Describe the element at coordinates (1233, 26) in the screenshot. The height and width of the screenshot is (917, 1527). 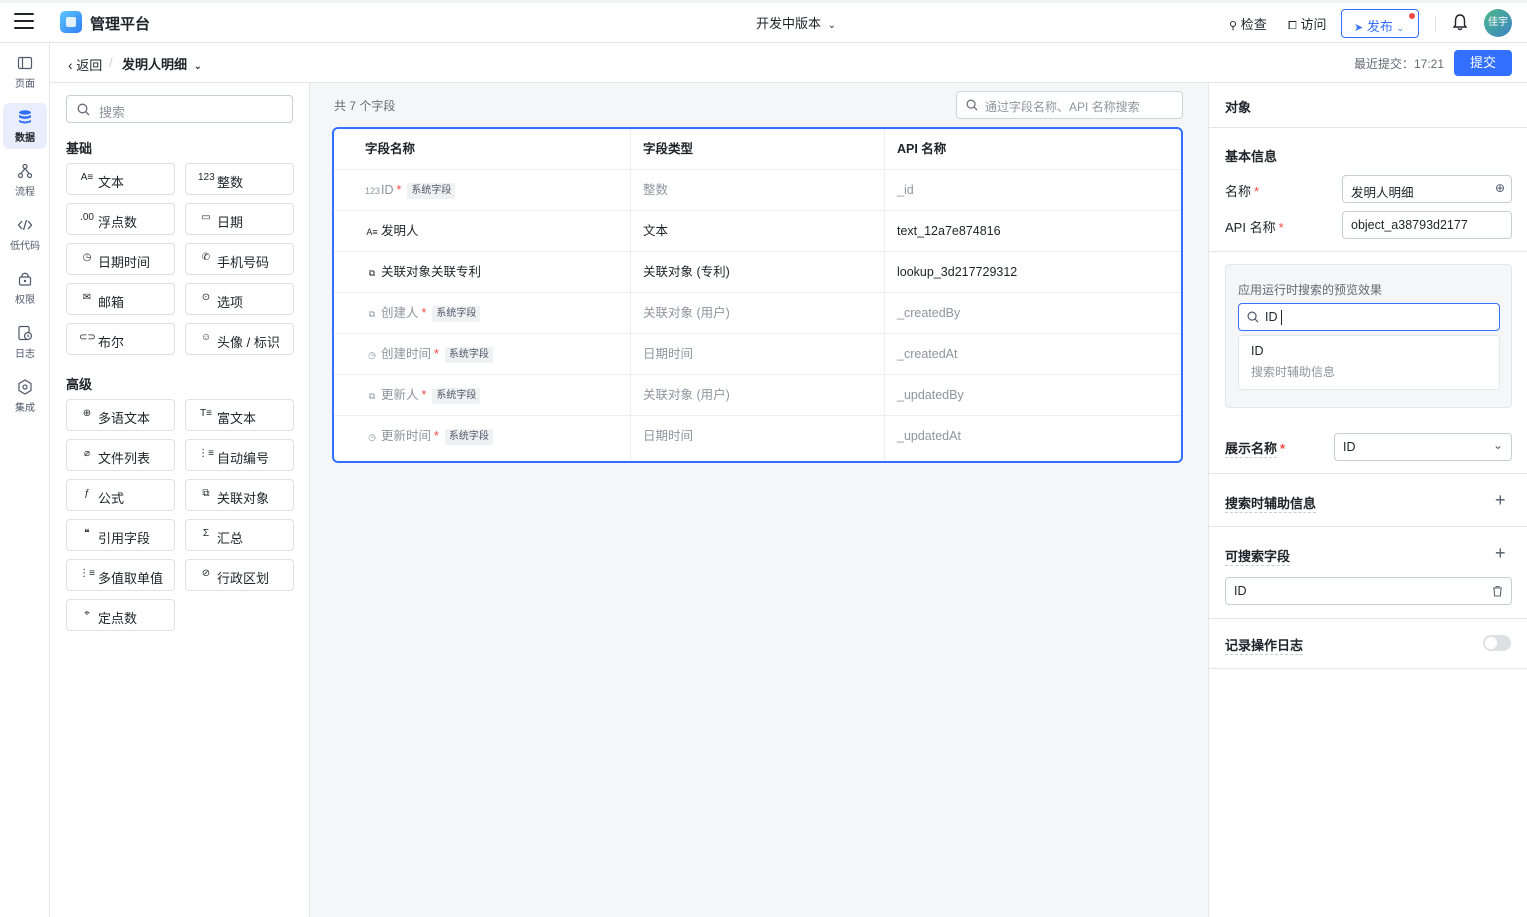
I see `check-icon: ⚲` at that location.